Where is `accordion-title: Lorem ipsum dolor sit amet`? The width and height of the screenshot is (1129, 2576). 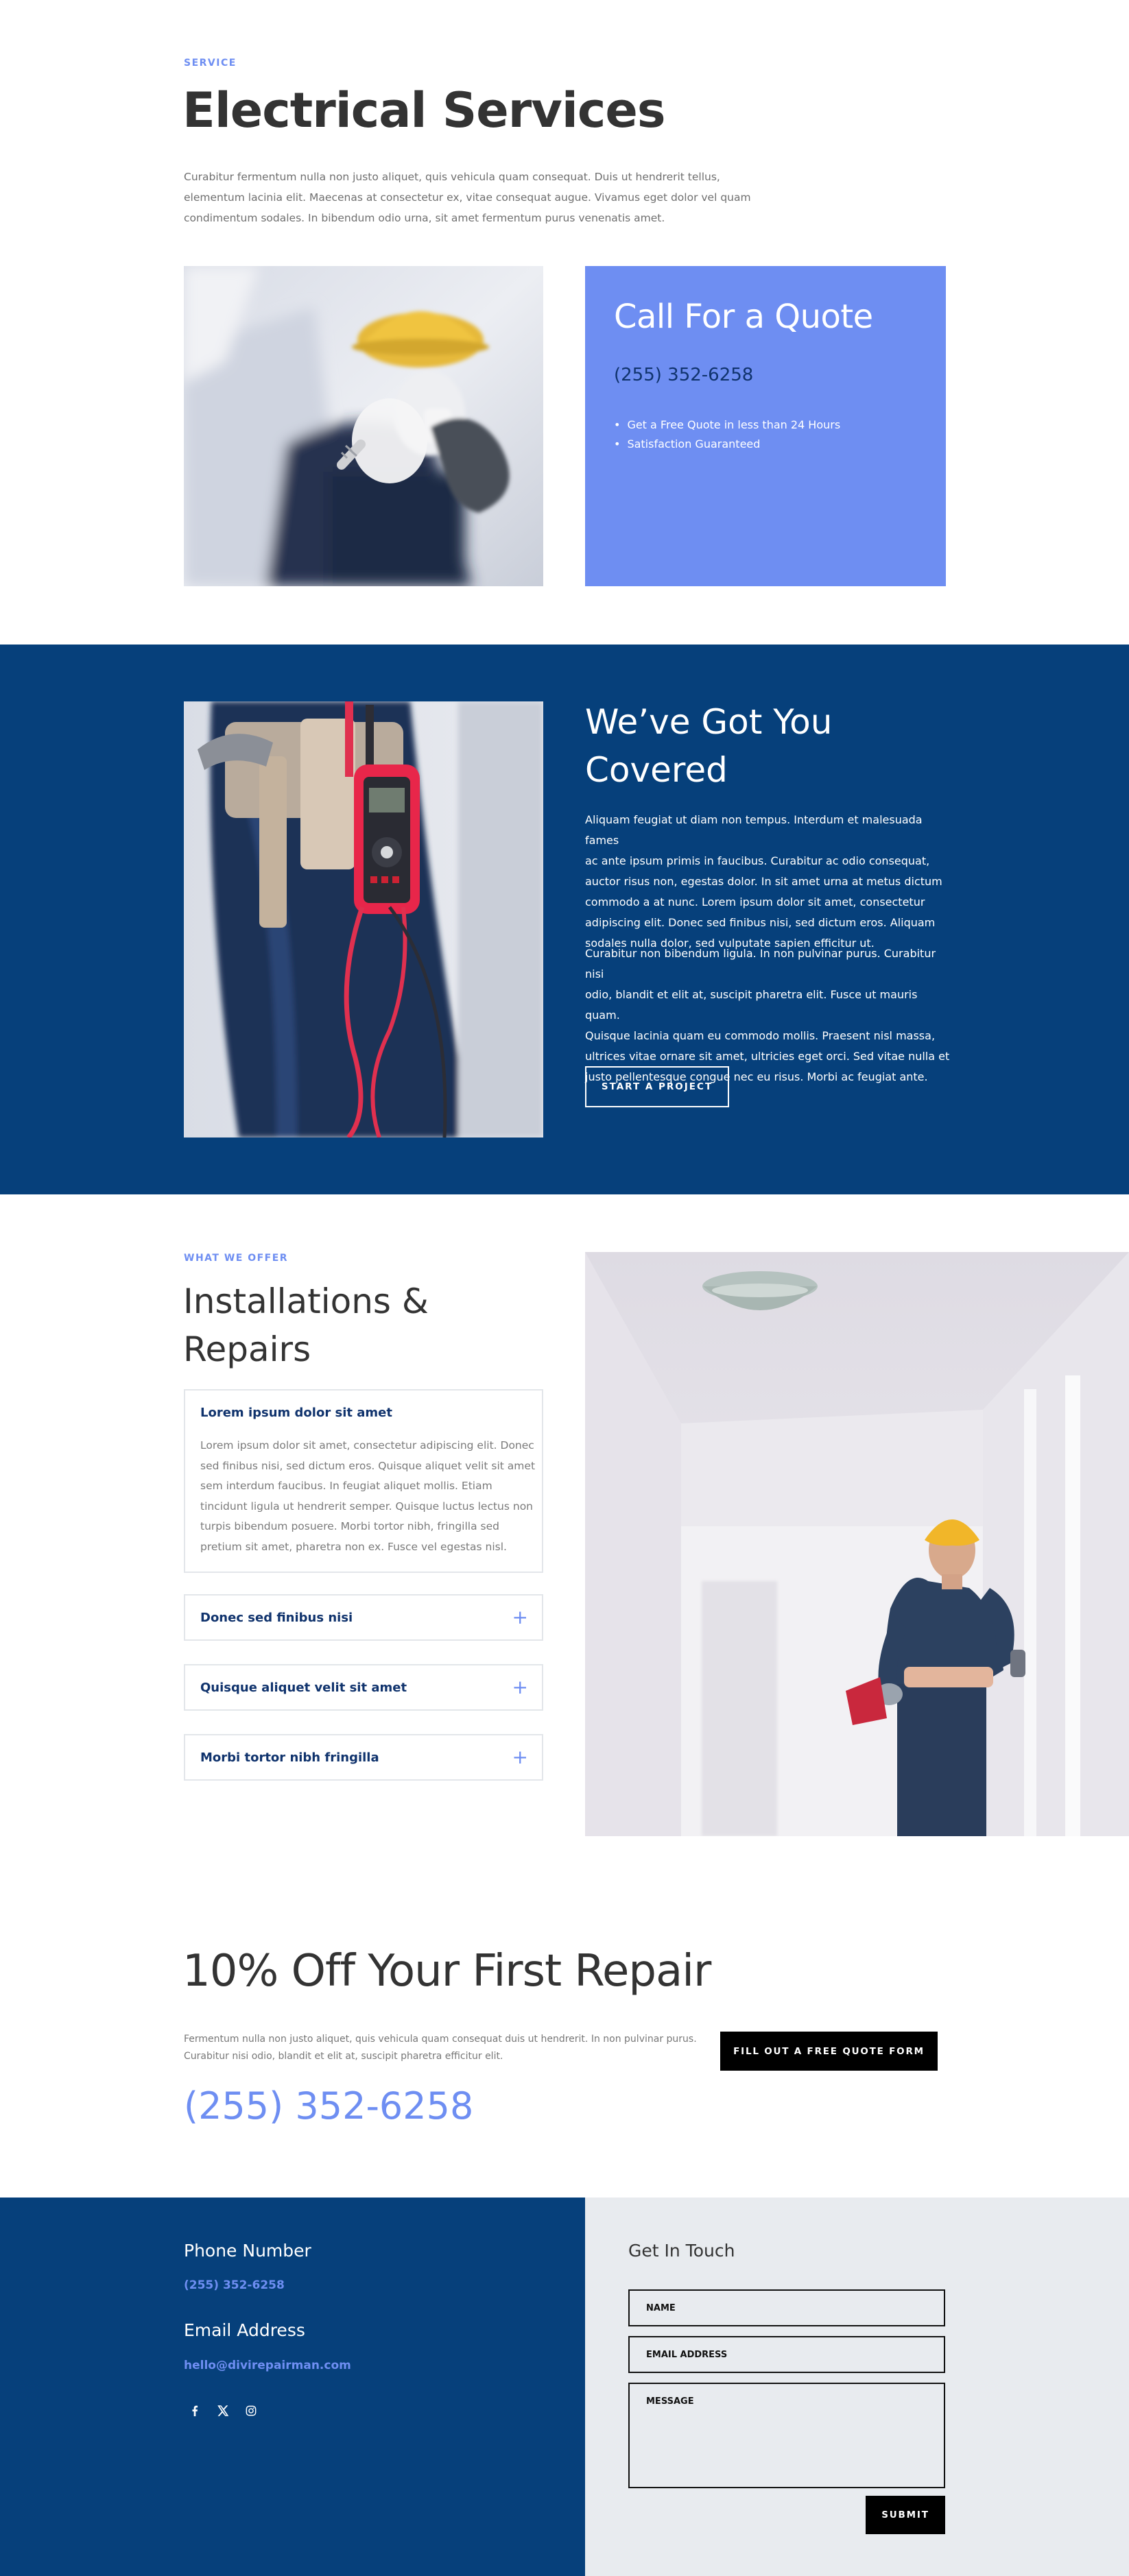 accordion-title: Lorem ipsum dolor sit amet is located at coordinates (296, 1413).